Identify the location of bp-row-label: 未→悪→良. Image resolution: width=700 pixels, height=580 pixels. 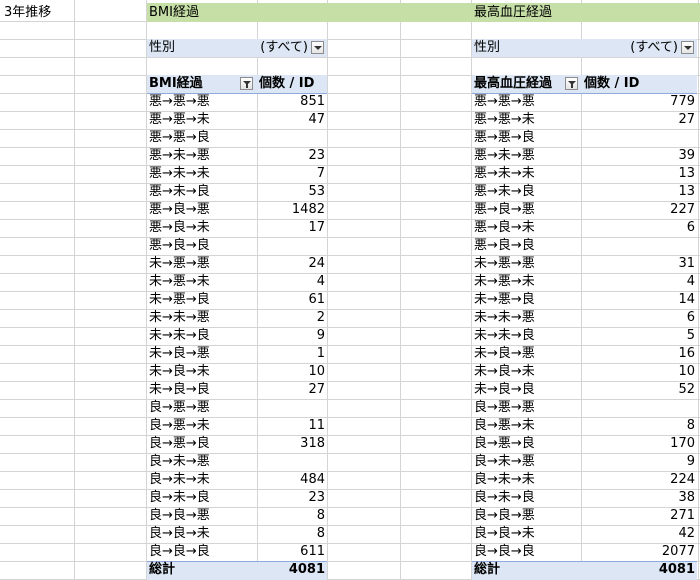
(524, 300).